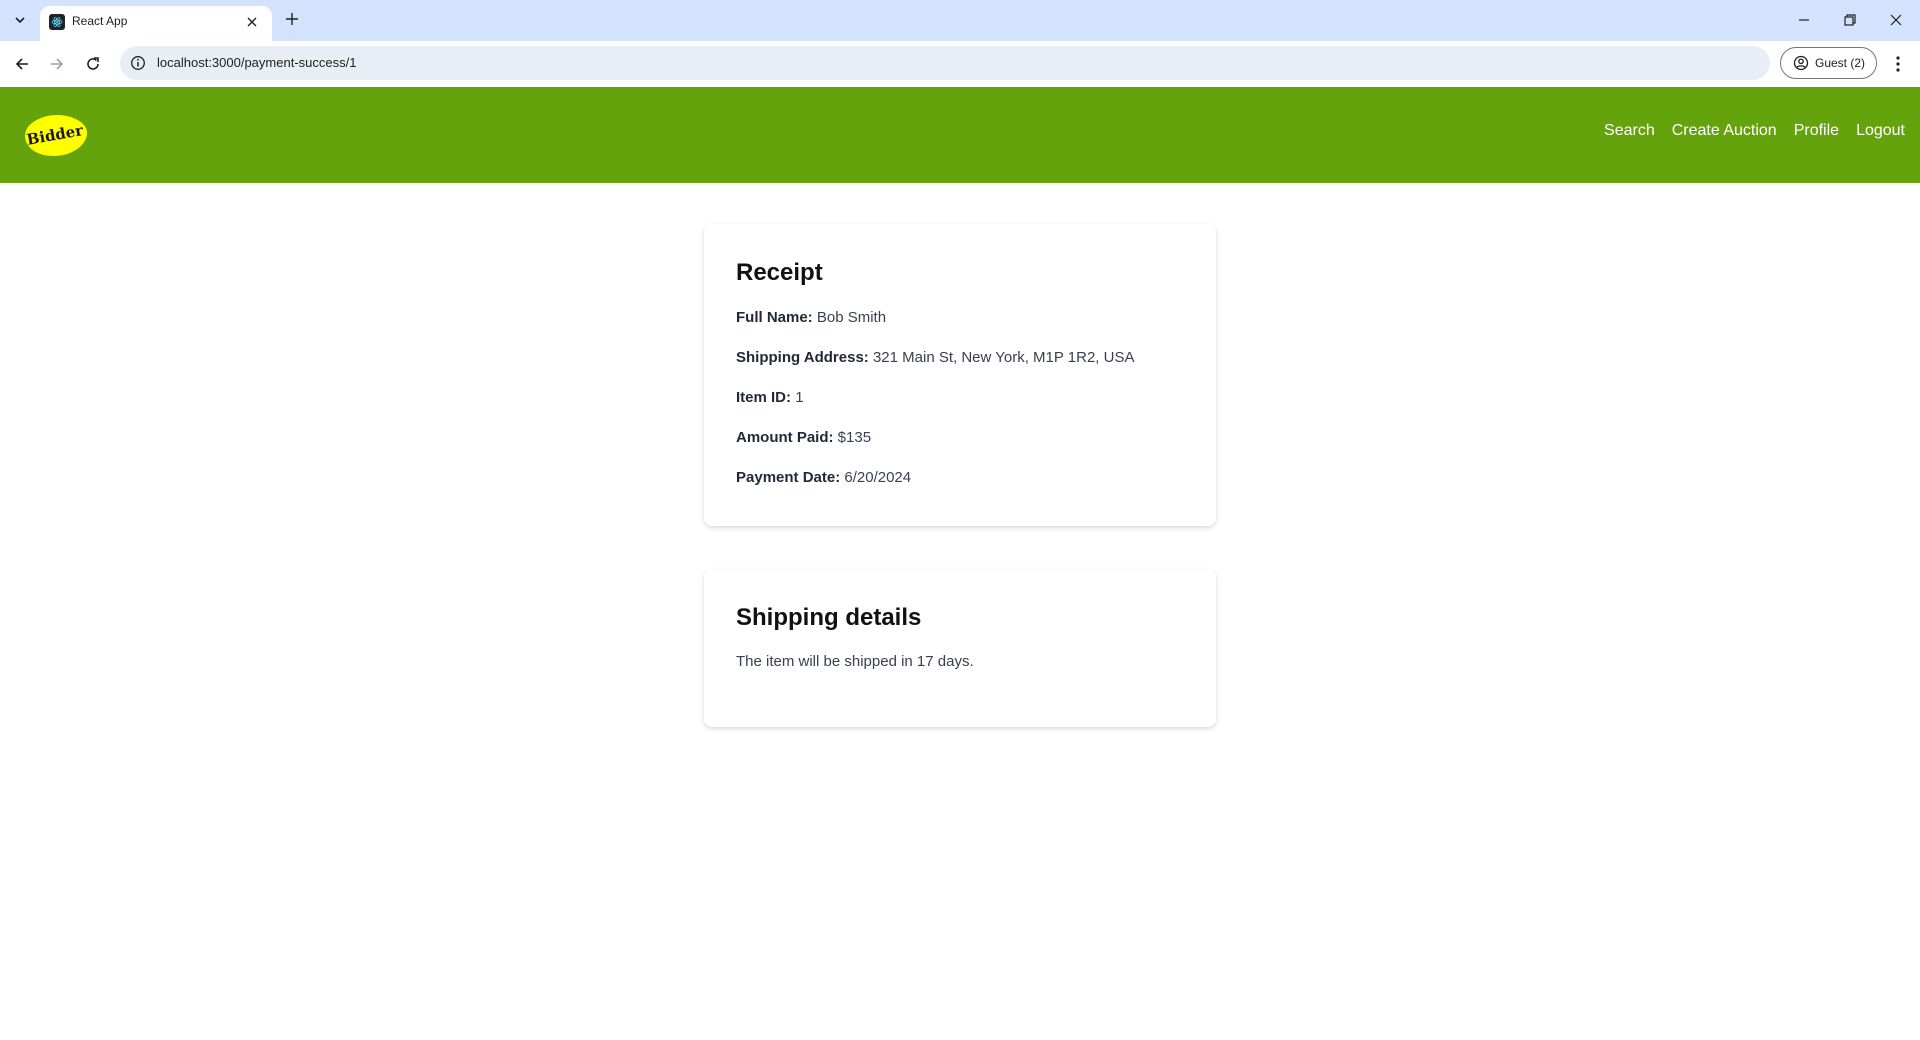 Image resolution: width=1920 pixels, height=1040 pixels. I want to click on field-label: Amount Paid:, so click(785, 437).